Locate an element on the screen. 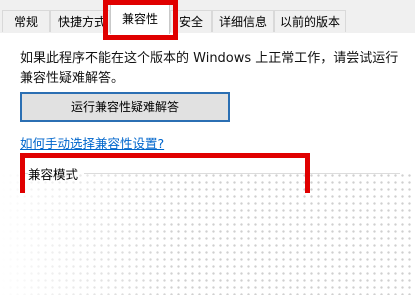 The width and height of the screenshot is (415, 295). compat-mode-highlight is located at coordinates (165, 173).